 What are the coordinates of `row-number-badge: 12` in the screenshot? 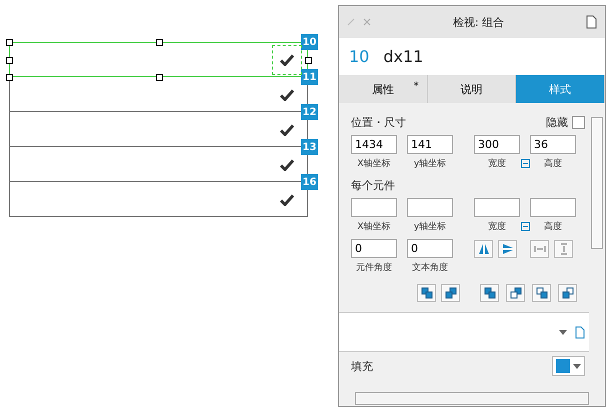 It's located at (309, 112).